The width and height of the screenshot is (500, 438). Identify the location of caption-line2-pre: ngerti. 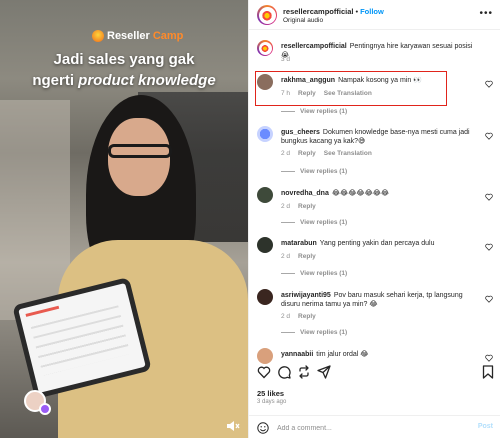
(55, 80).